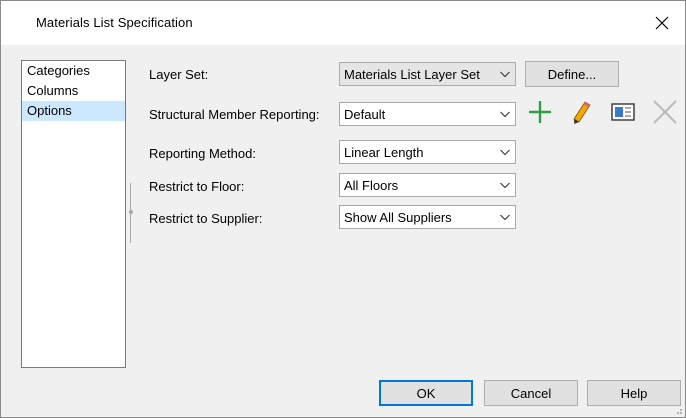  I want to click on ok-button: OK, so click(426, 393).